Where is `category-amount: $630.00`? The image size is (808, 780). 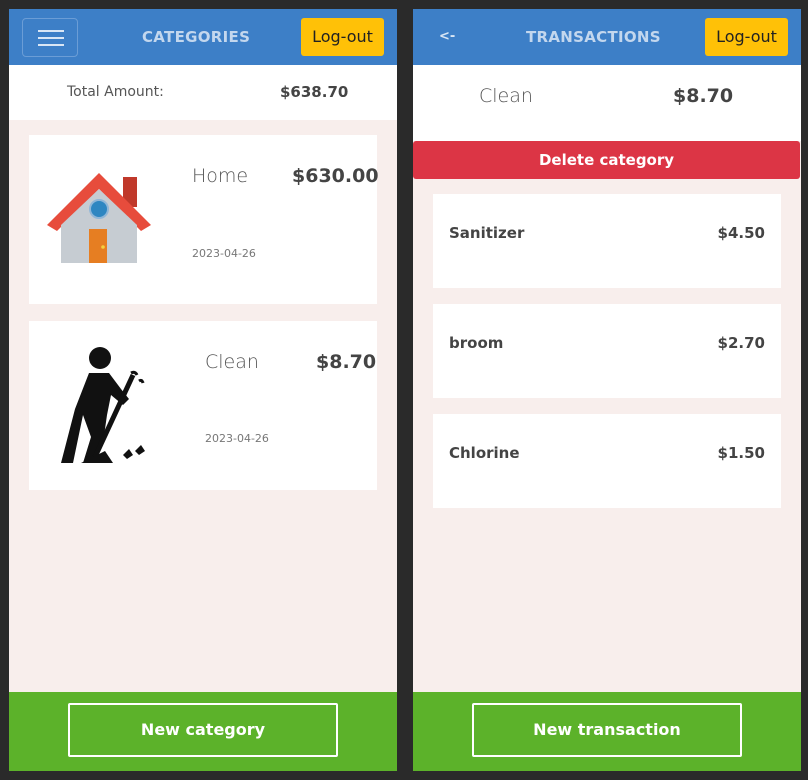 category-amount: $630.00 is located at coordinates (335, 176).